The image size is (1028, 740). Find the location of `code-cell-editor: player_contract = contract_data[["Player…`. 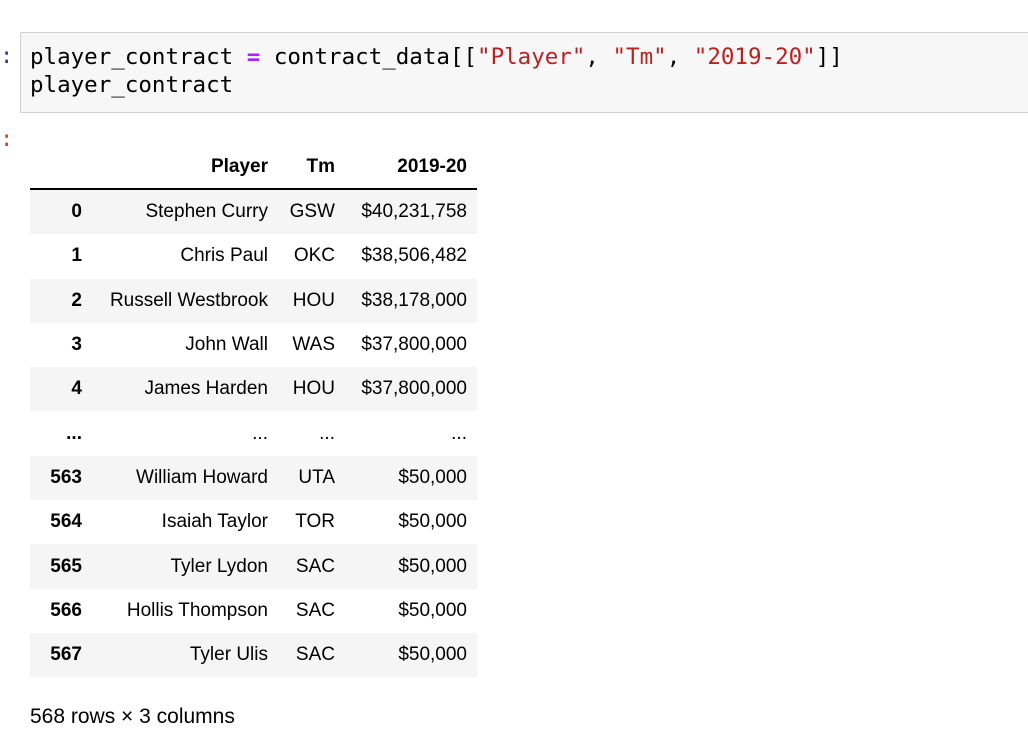

code-cell-editor: player_contract = contract_data[["Player… is located at coordinates (524, 72).